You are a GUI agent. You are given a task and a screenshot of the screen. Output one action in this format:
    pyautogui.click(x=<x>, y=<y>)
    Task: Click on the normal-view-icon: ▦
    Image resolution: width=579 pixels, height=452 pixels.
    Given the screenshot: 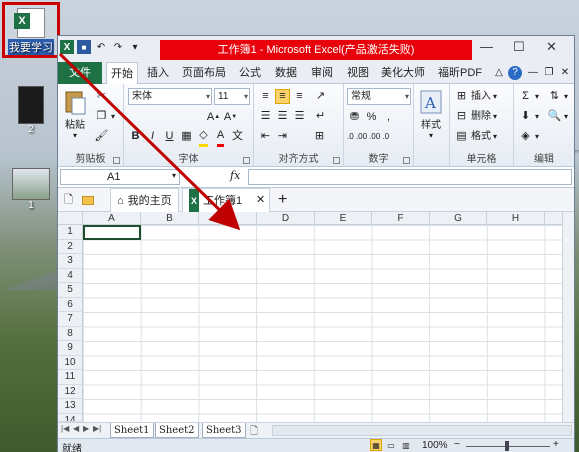 What is the action you would take?
    pyautogui.click(x=376, y=445)
    